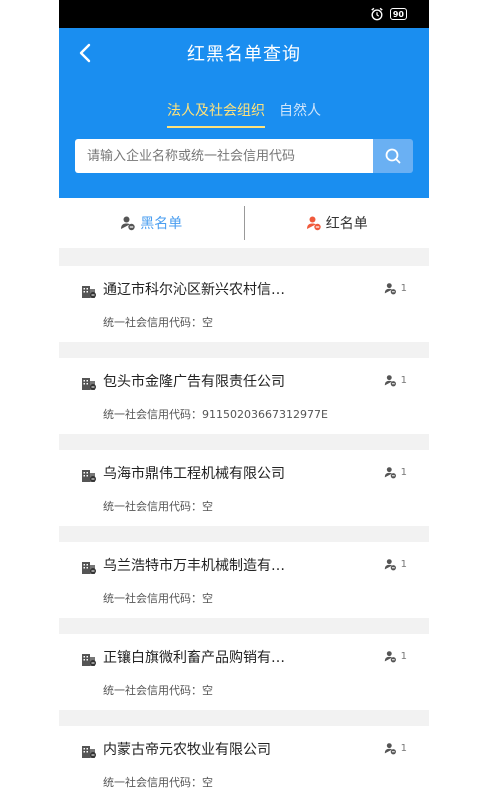 Image resolution: width=480 pixels, height=800 pixels. What do you see at coordinates (194, 474) in the screenshot?
I see `company-name: 乌海市鼎伟工程机械有限公司` at bounding box center [194, 474].